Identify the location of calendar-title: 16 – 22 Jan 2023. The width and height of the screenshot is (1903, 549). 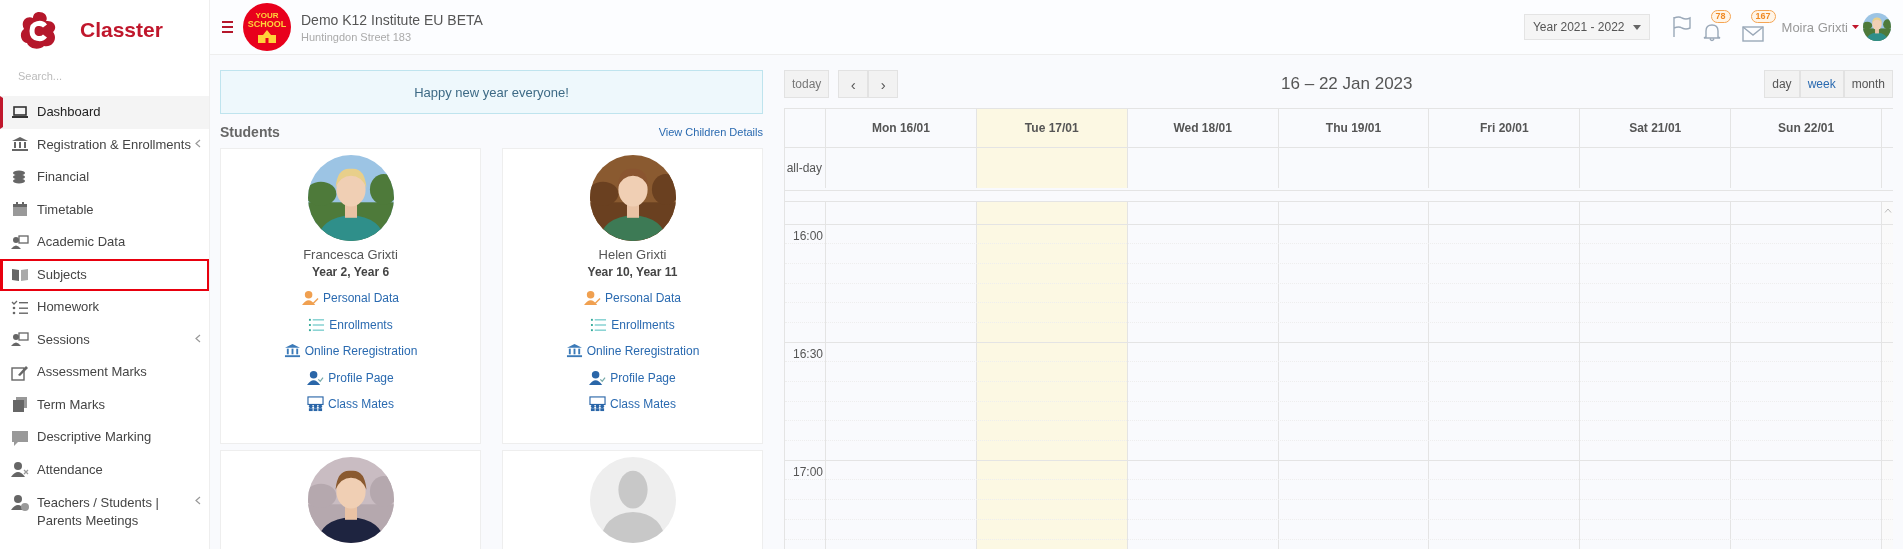
(1347, 84).